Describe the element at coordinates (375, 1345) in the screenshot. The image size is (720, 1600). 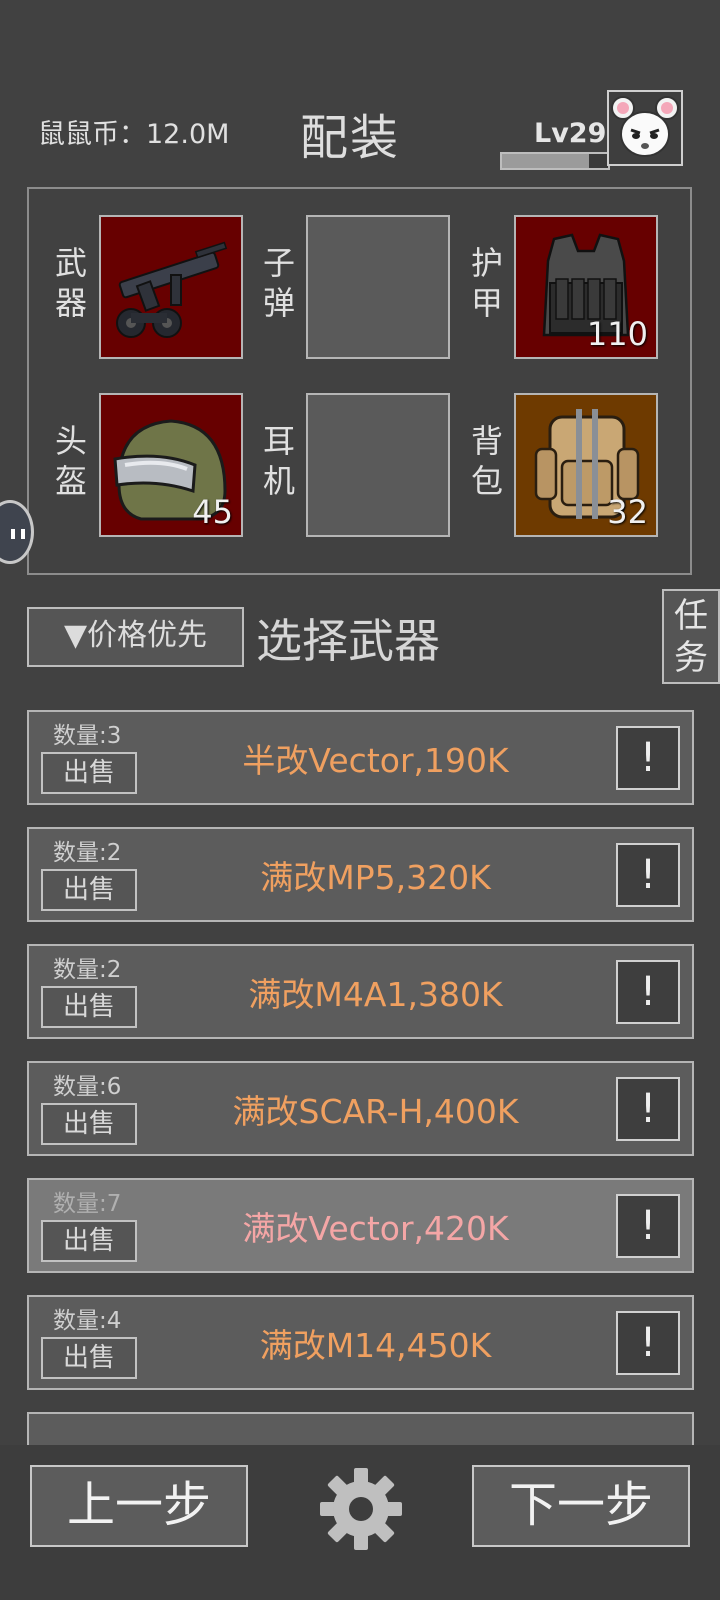
I see `item-name: 满改M14,450K` at that location.